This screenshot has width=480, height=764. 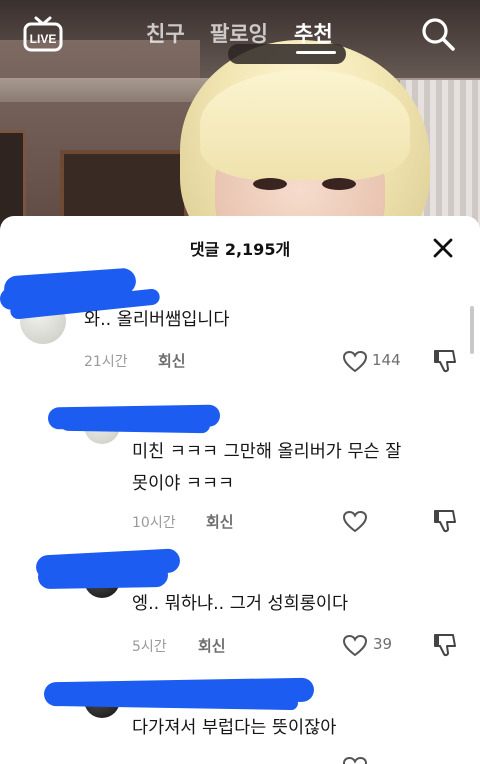 I want to click on comment-item: 다가져서 부럽다는 뜻이잖아, so click(x=235, y=720).